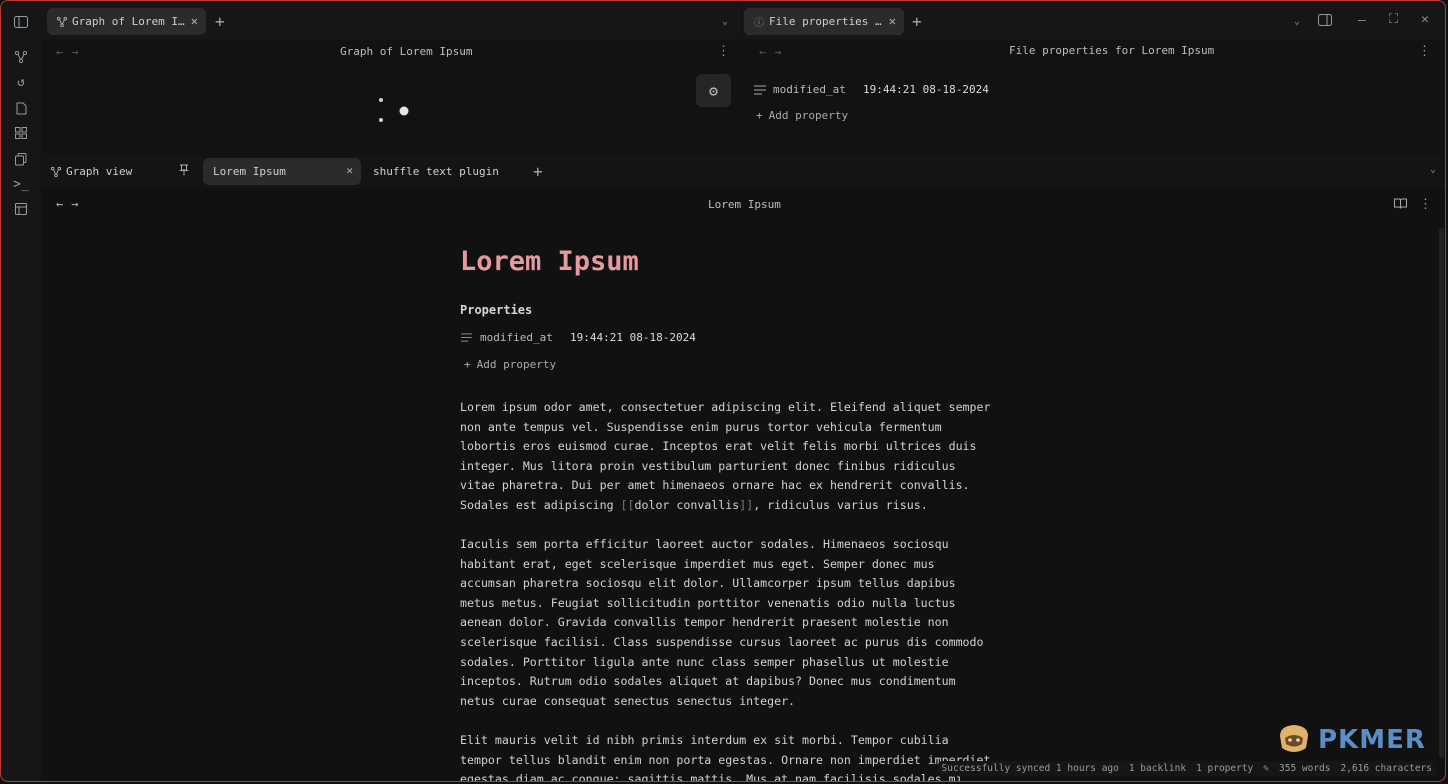 The image size is (1448, 784). I want to click on layout-icon, so click(21, 209).